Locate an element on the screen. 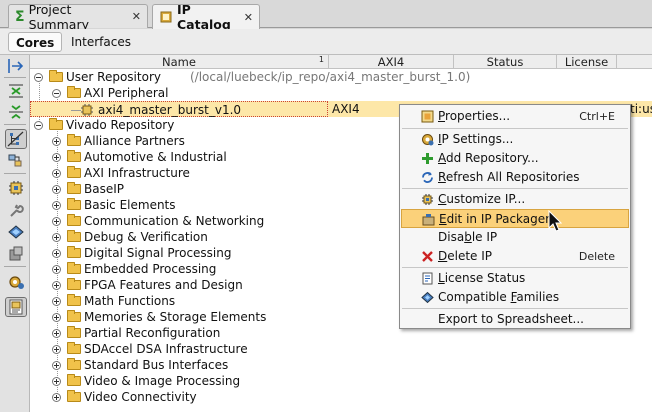  compatible-families-icon is located at coordinates (16, 232).